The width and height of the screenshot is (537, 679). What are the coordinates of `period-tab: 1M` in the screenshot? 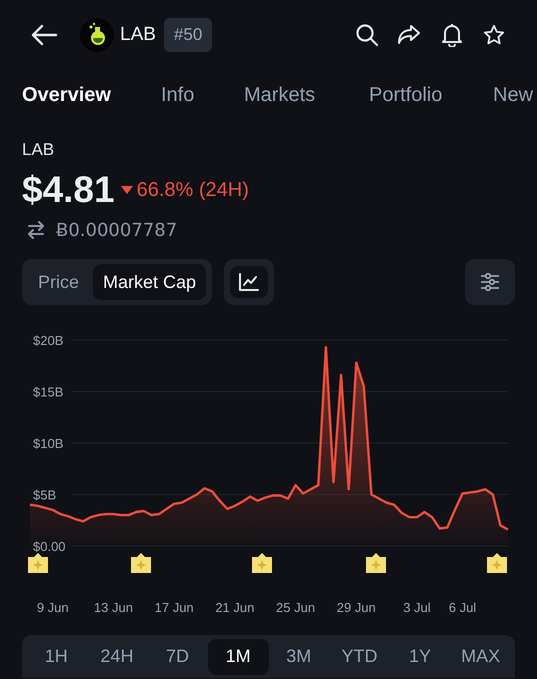 It's located at (238, 656).